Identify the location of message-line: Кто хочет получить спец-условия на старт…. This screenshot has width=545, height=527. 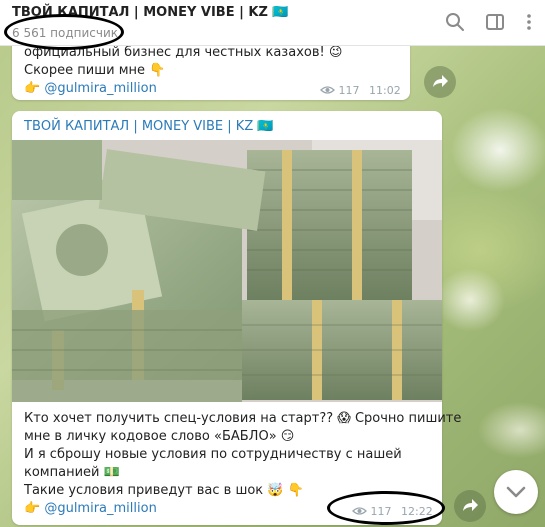
(243, 418).